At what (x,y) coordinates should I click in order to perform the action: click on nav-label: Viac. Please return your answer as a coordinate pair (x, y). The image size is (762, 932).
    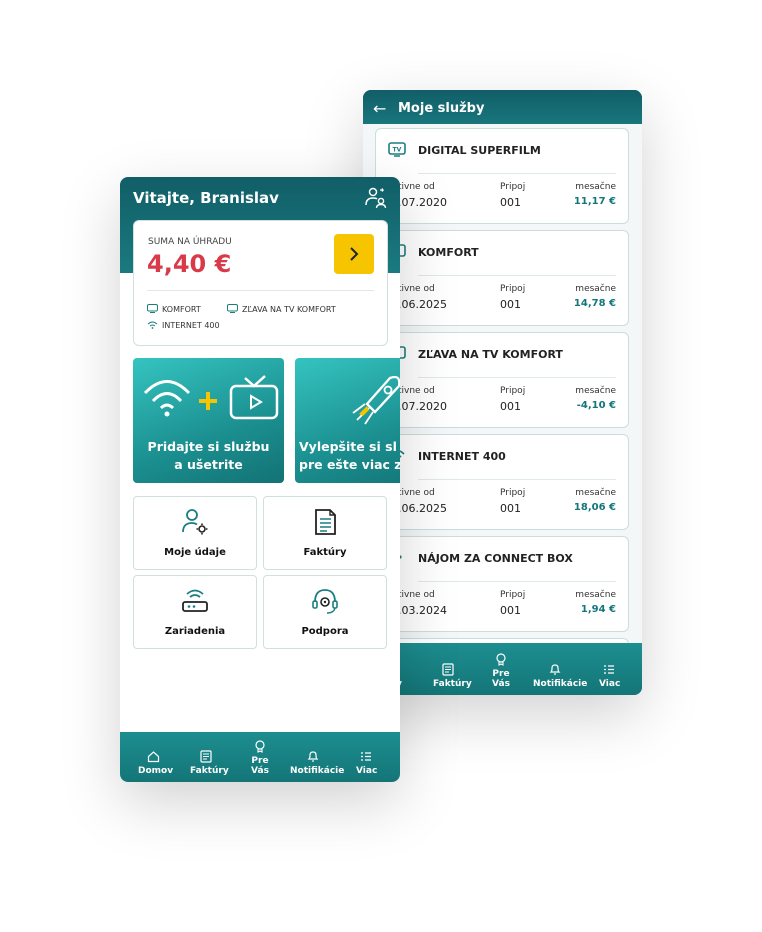
    Looking at the image, I should click on (610, 684).